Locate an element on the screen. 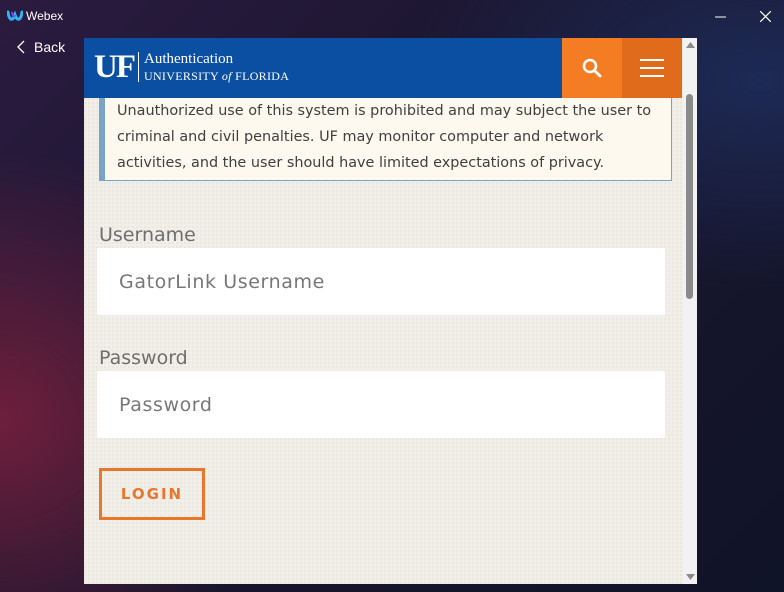 The image size is (784, 592). scroll-down-arrow is located at coordinates (690, 577).